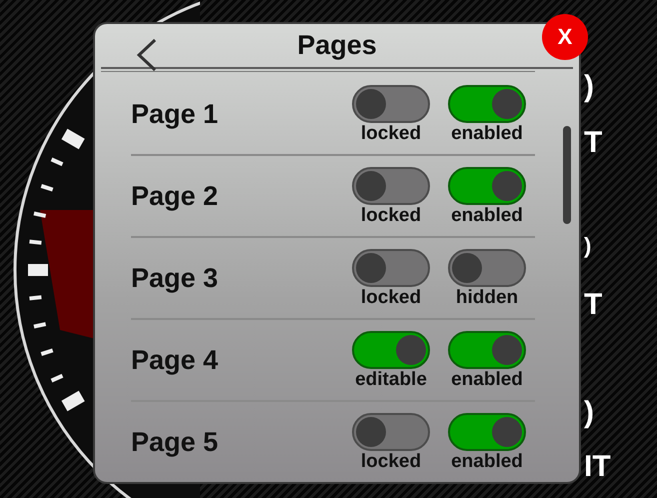  Describe the element at coordinates (487, 297) in the screenshot. I see `toggle-label: hidden` at that location.